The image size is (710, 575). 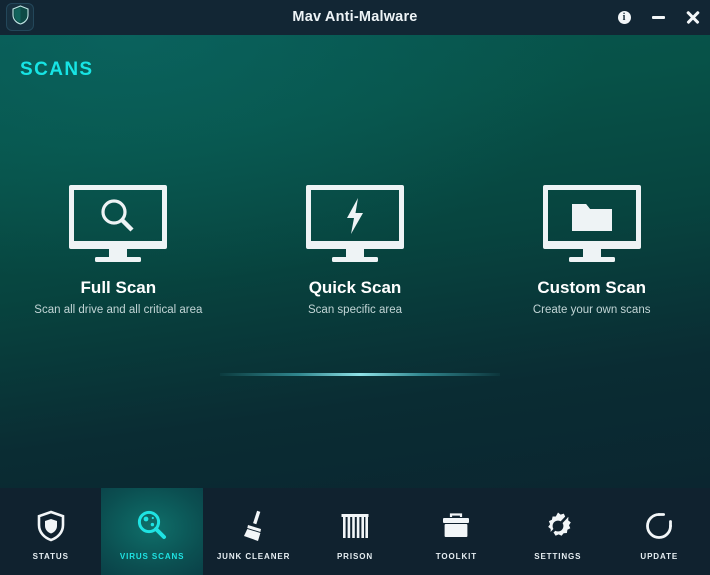 I want to click on app-title: Mav Anti-Malware, so click(x=355, y=17).